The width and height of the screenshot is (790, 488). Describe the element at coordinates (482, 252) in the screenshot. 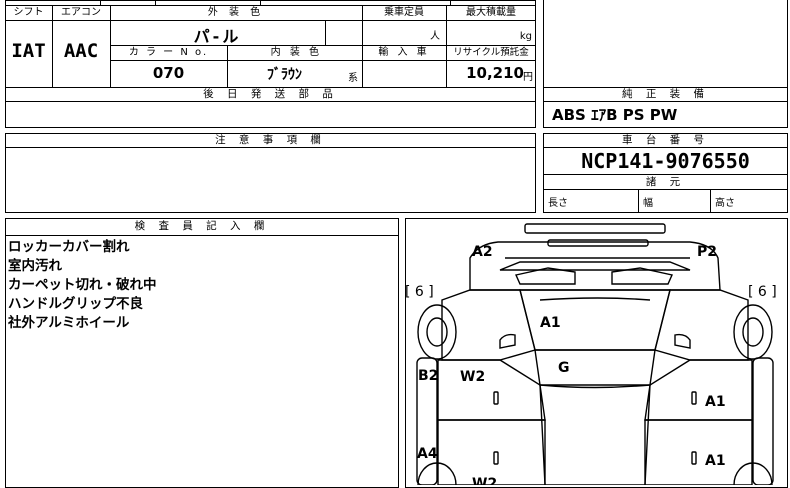

I see `mark-a2: A2` at that location.